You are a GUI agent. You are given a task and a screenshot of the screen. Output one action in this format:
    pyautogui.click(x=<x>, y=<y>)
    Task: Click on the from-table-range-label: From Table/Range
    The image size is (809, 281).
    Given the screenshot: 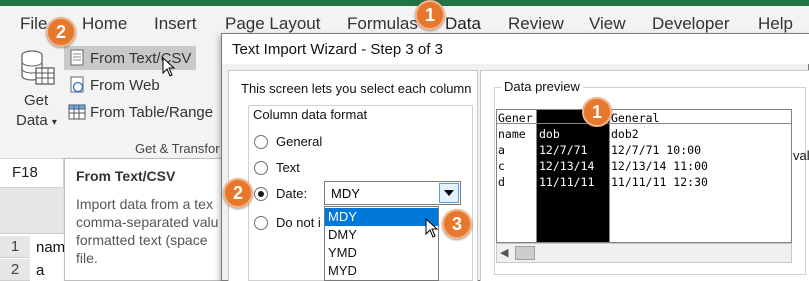 What is the action you would take?
    pyautogui.click(x=152, y=112)
    